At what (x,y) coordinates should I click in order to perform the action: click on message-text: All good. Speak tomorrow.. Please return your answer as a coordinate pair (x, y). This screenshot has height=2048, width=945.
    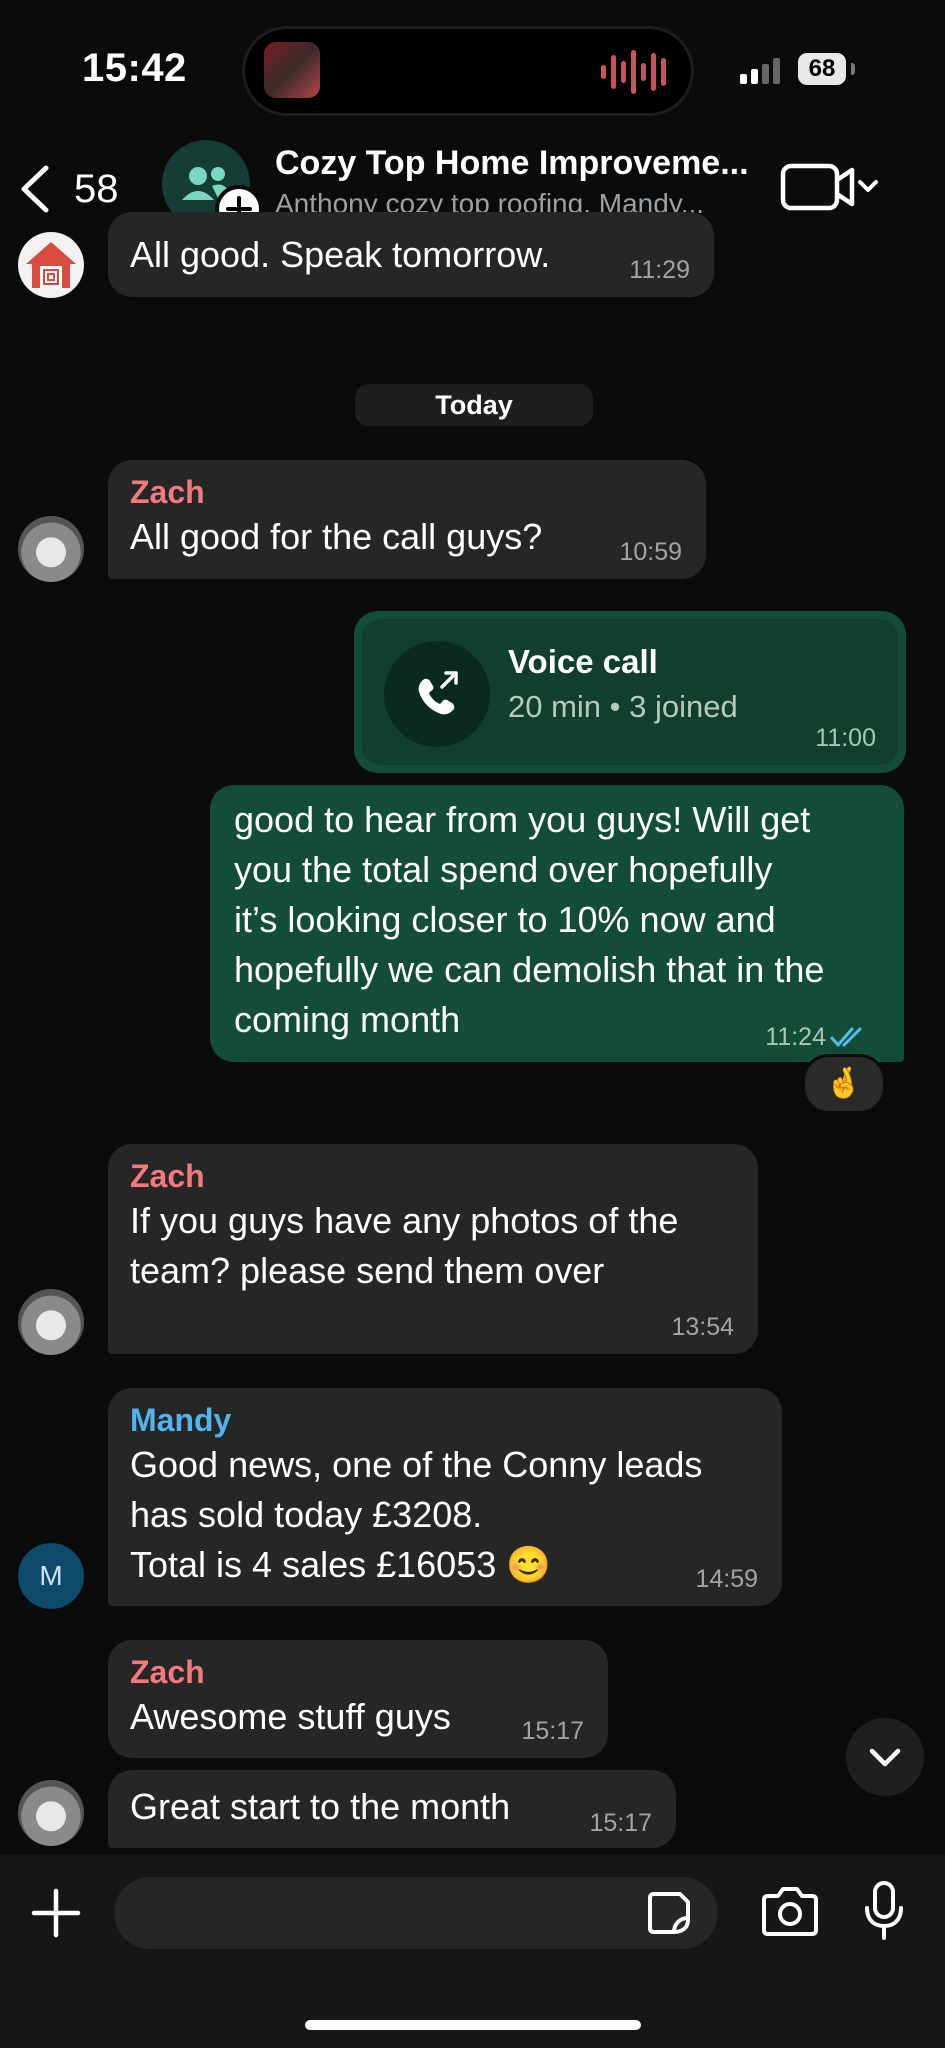
    Looking at the image, I should click on (340, 254).